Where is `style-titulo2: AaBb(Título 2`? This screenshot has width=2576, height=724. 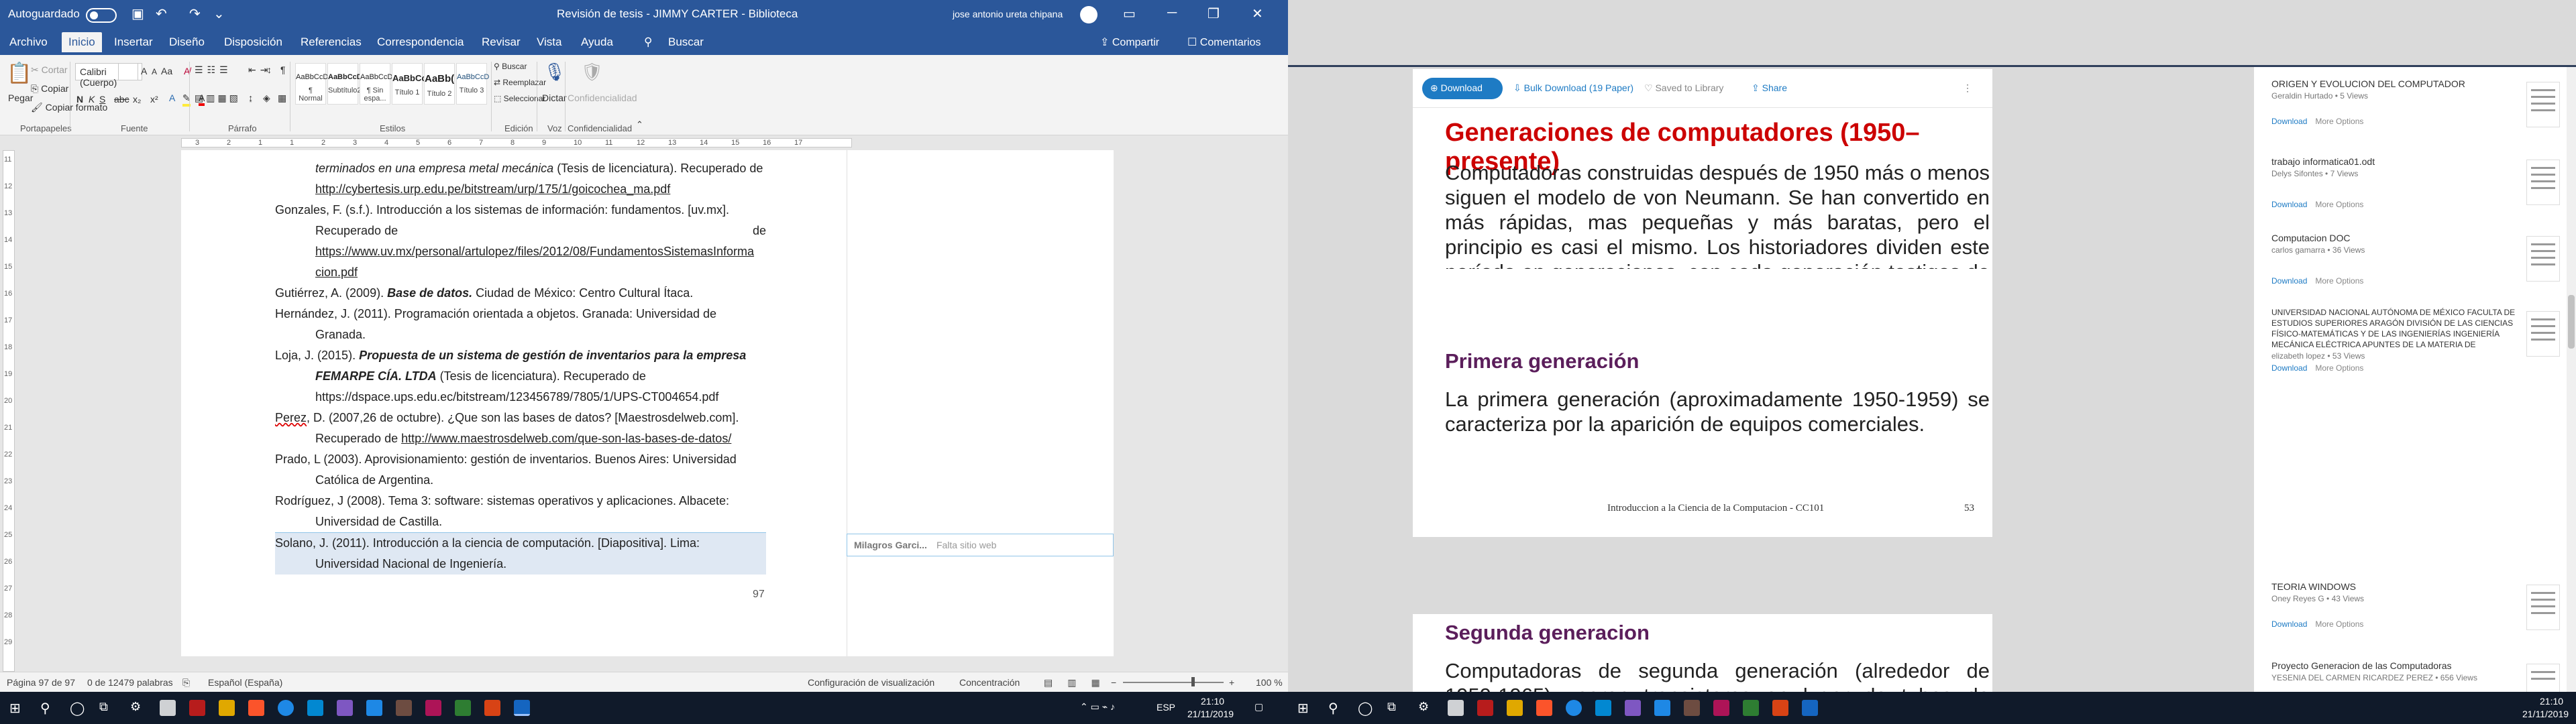 style-titulo2: AaBb(Título 2 is located at coordinates (439, 84).